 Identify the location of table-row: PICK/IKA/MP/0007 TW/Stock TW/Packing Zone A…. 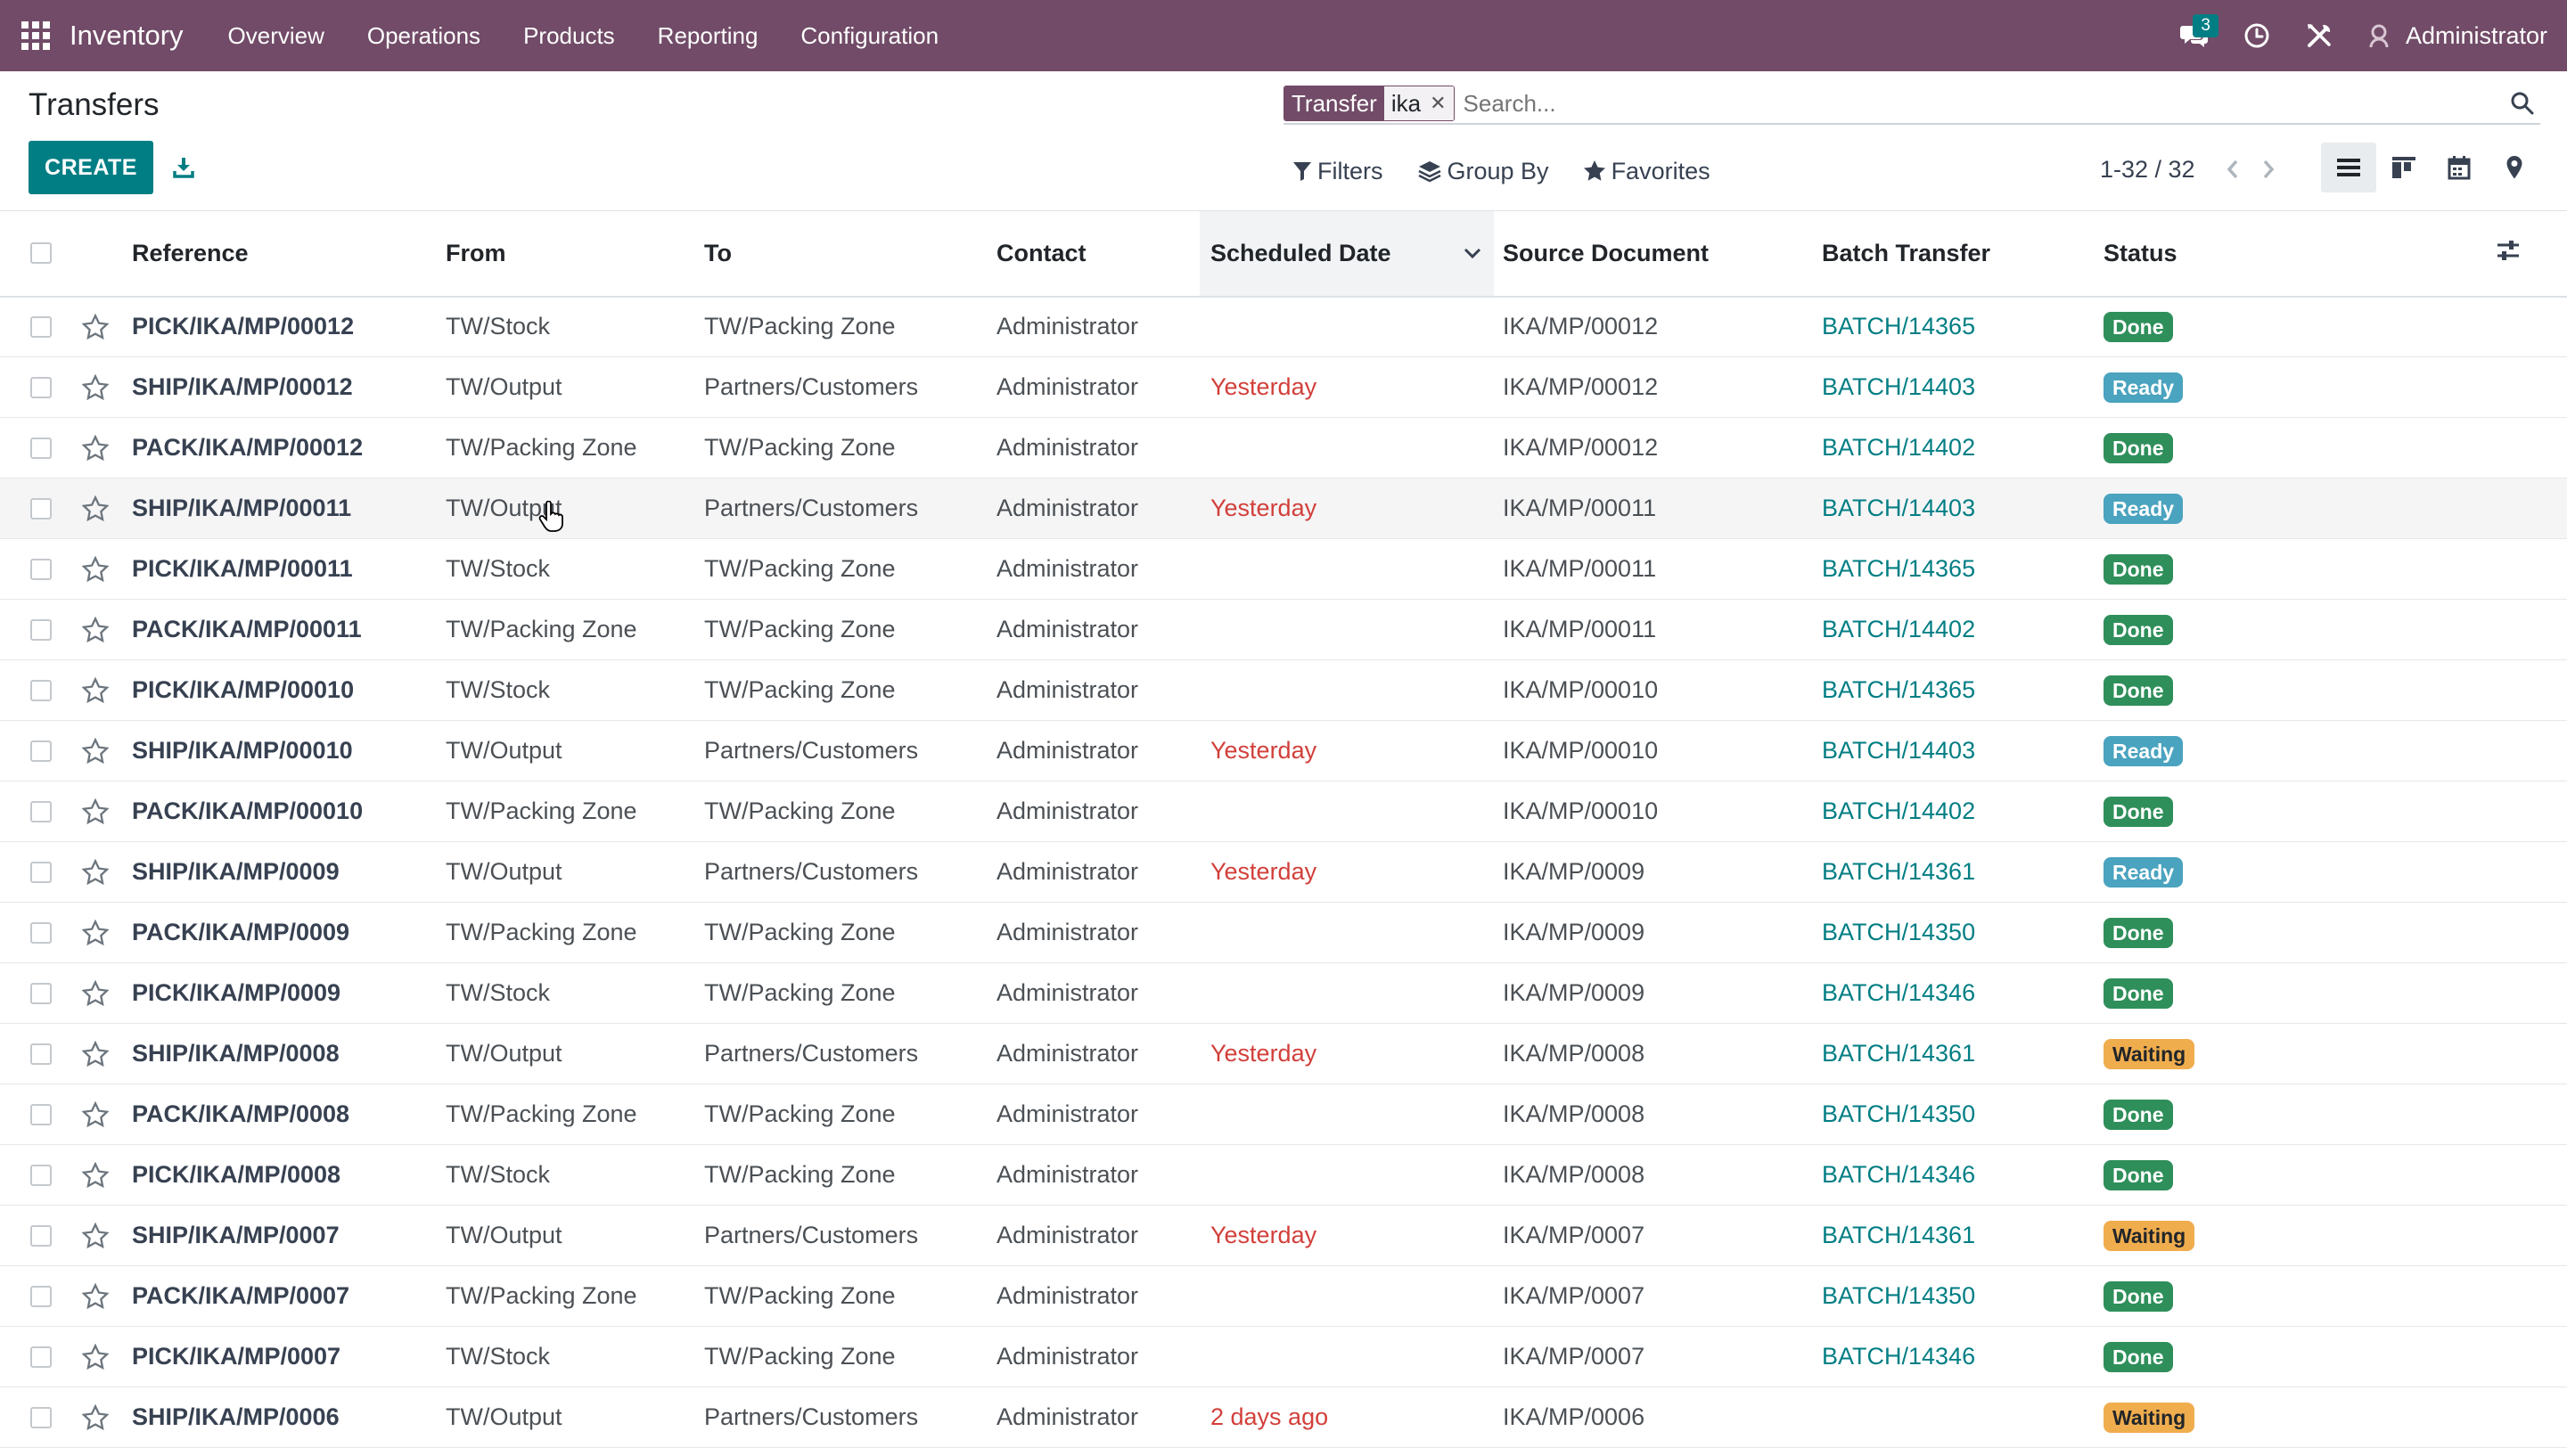
(1283, 1357).